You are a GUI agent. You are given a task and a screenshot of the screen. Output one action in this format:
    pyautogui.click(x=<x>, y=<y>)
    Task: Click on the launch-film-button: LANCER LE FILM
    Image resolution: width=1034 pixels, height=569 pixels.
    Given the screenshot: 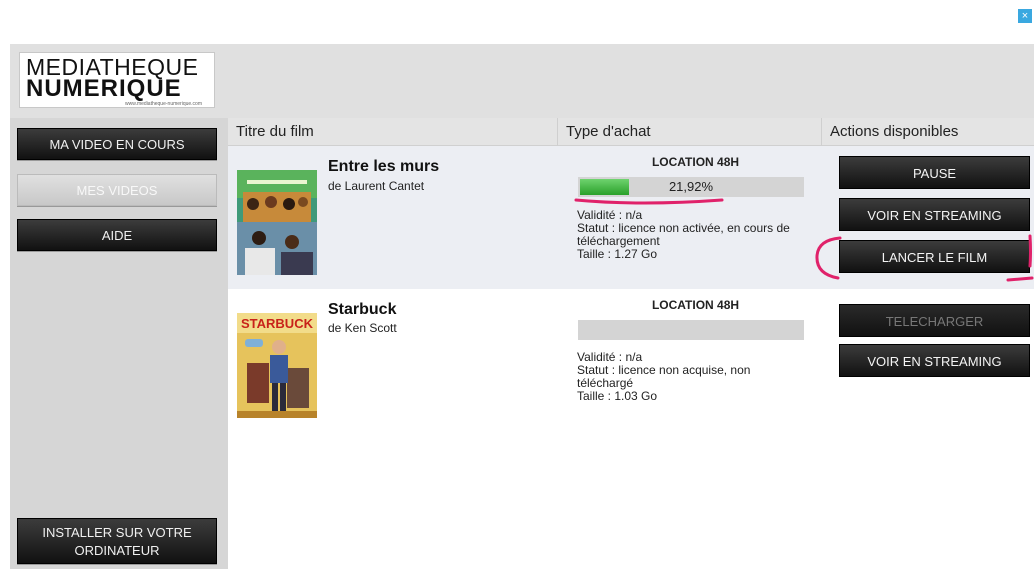 What is the action you would take?
    pyautogui.click(x=934, y=256)
    